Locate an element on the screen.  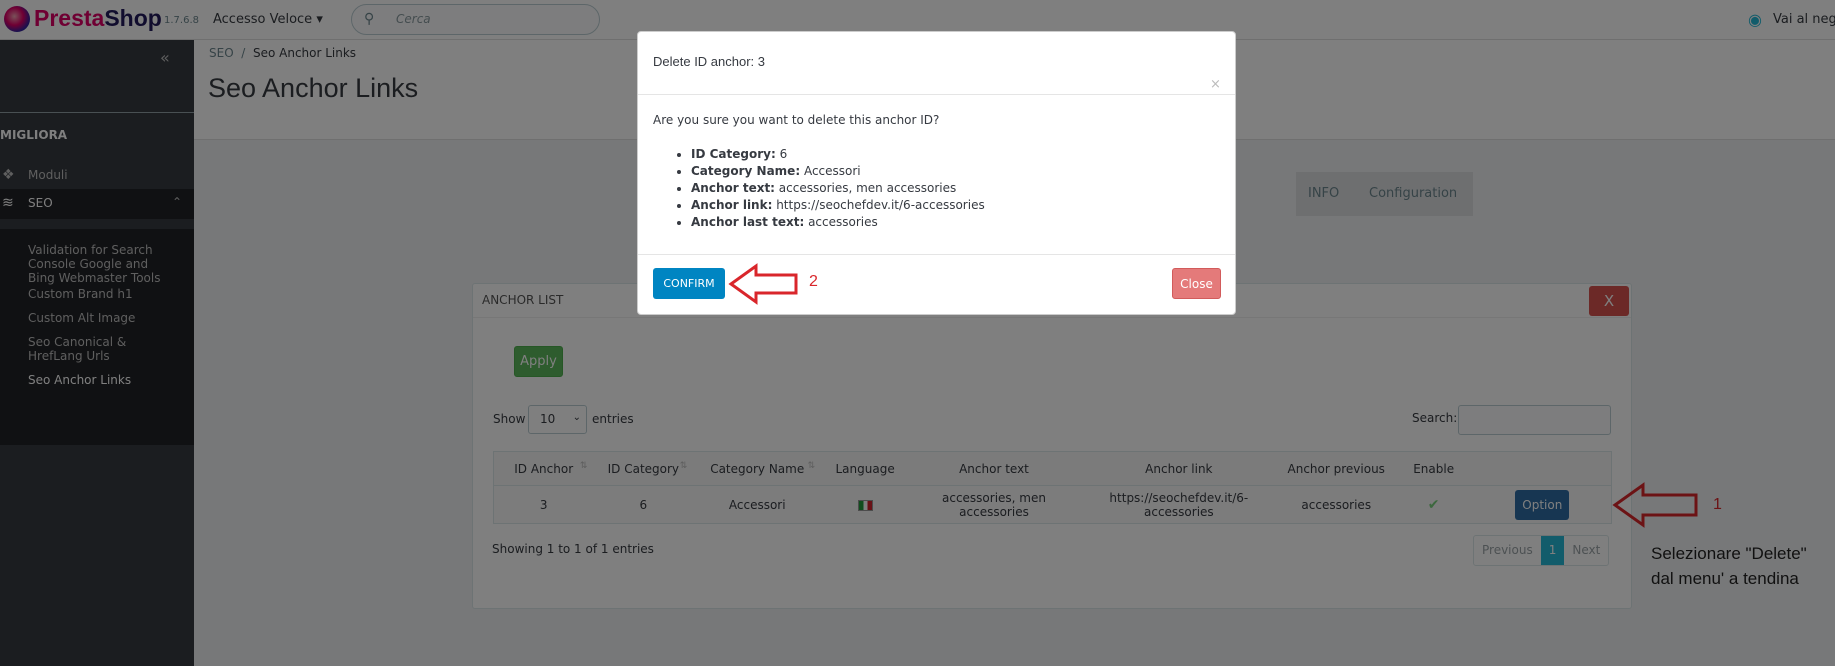
modal-title: Delete ID anchor: 3 is located at coordinates (709, 61).